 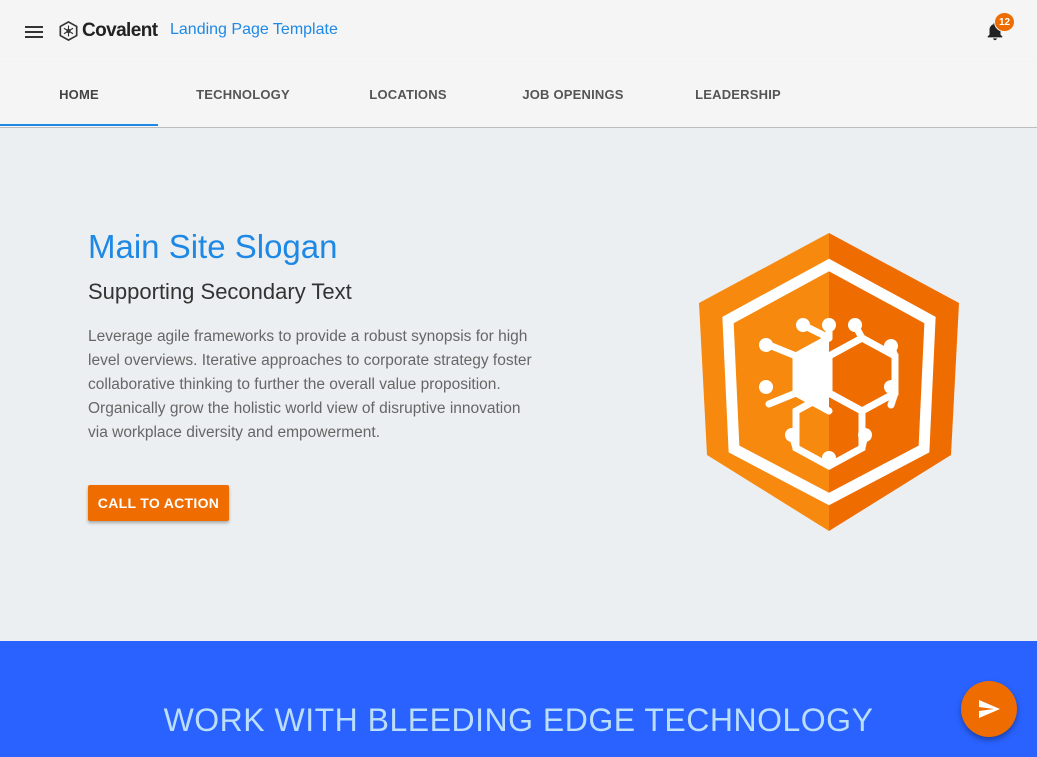 What do you see at coordinates (158, 503) in the screenshot?
I see `call-to-action-button: CALL TO ACTION` at bounding box center [158, 503].